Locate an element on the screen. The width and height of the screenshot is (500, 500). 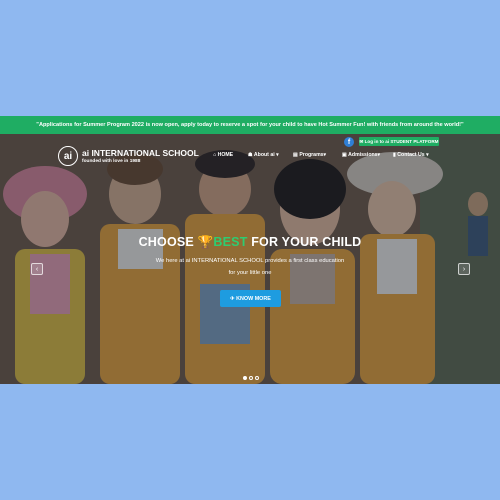
headline-post: FOR YOUR CHILD is located at coordinates (304, 242).